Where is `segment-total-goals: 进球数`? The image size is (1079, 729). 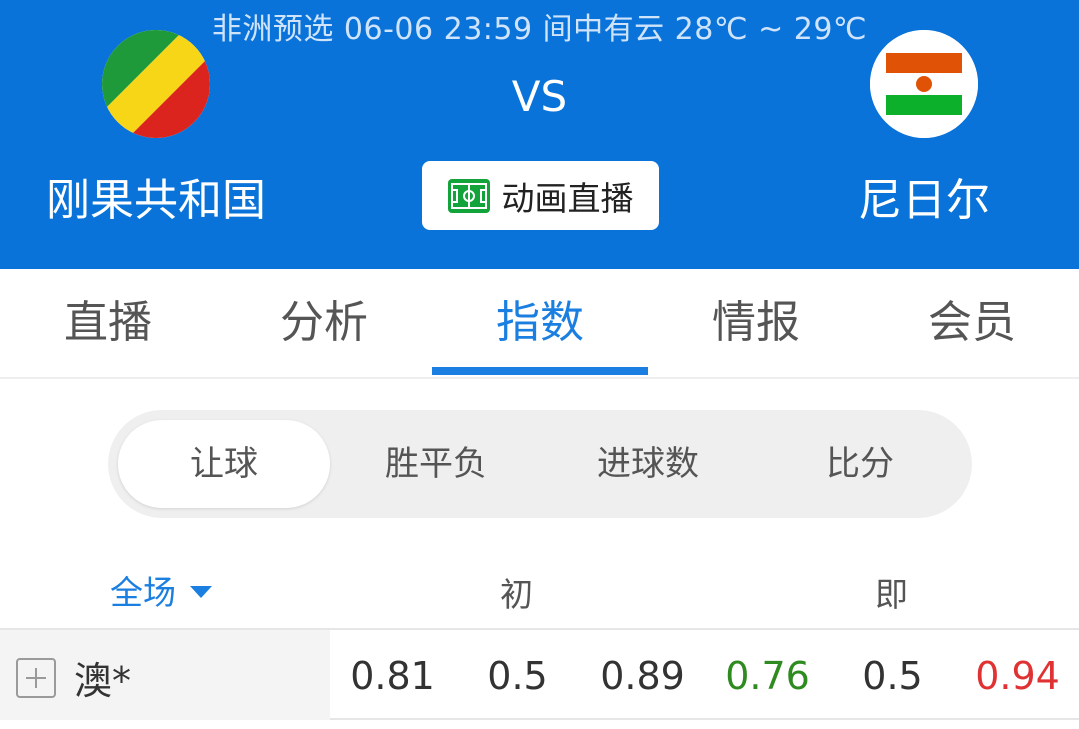 segment-total-goals: 进球数 is located at coordinates (648, 464).